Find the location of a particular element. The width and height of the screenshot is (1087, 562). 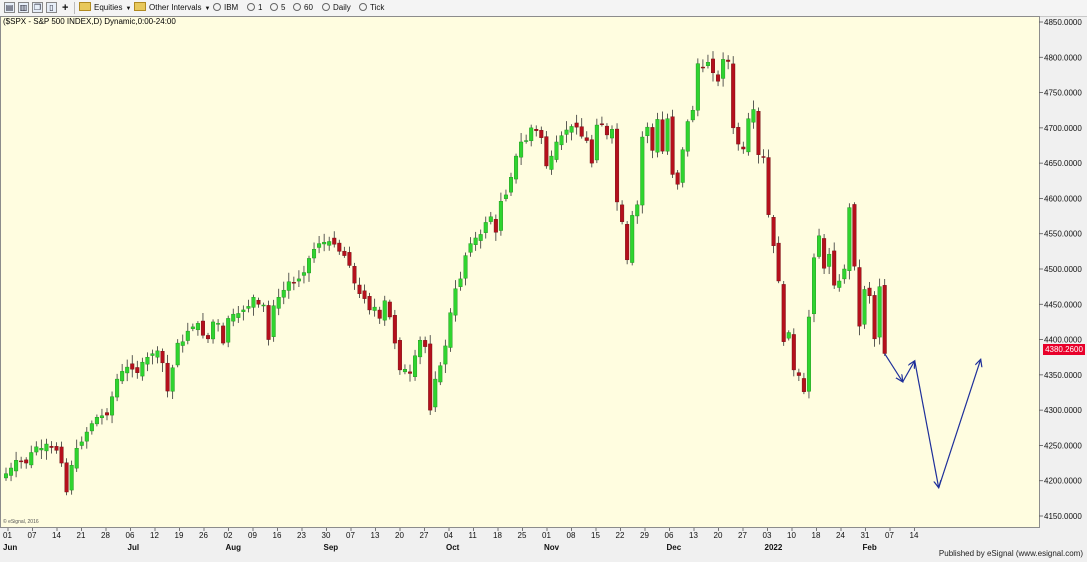

y-tick-label: 4850.0000 is located at coordinates (1063, 22).